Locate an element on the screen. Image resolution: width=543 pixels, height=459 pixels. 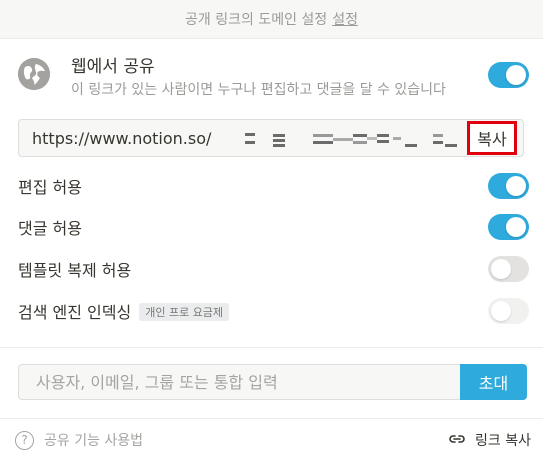
banner-settings-link: 설정 is located at coordinates (345, 19).